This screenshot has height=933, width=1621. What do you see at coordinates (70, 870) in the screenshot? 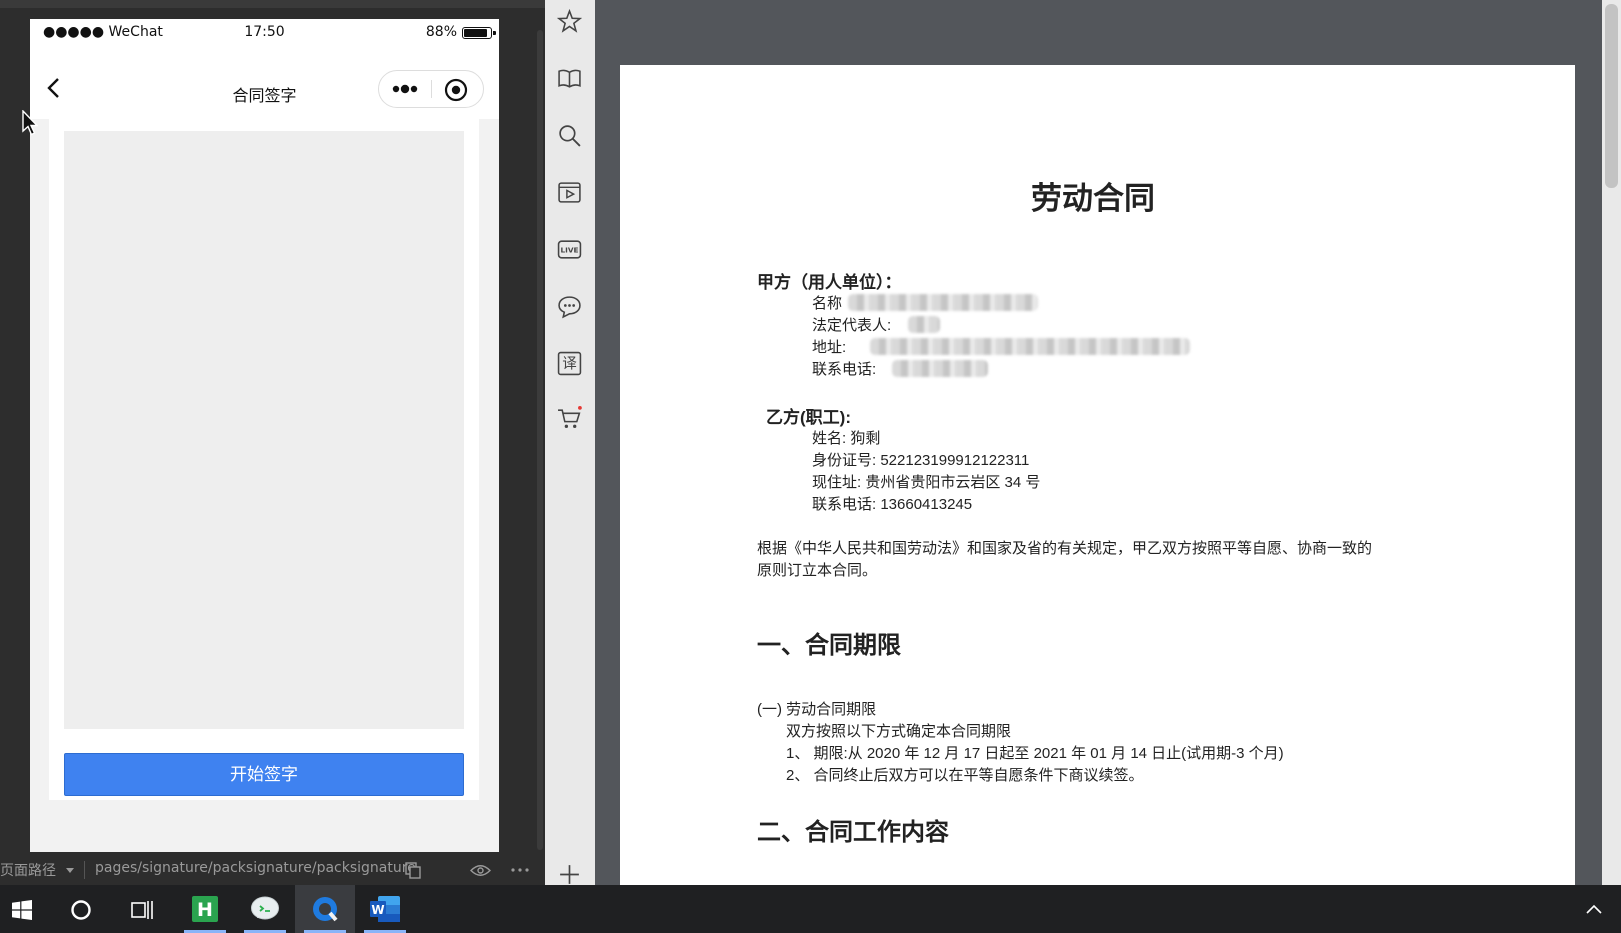
I see `caret-down-icon` at bounding box center [70, 870].